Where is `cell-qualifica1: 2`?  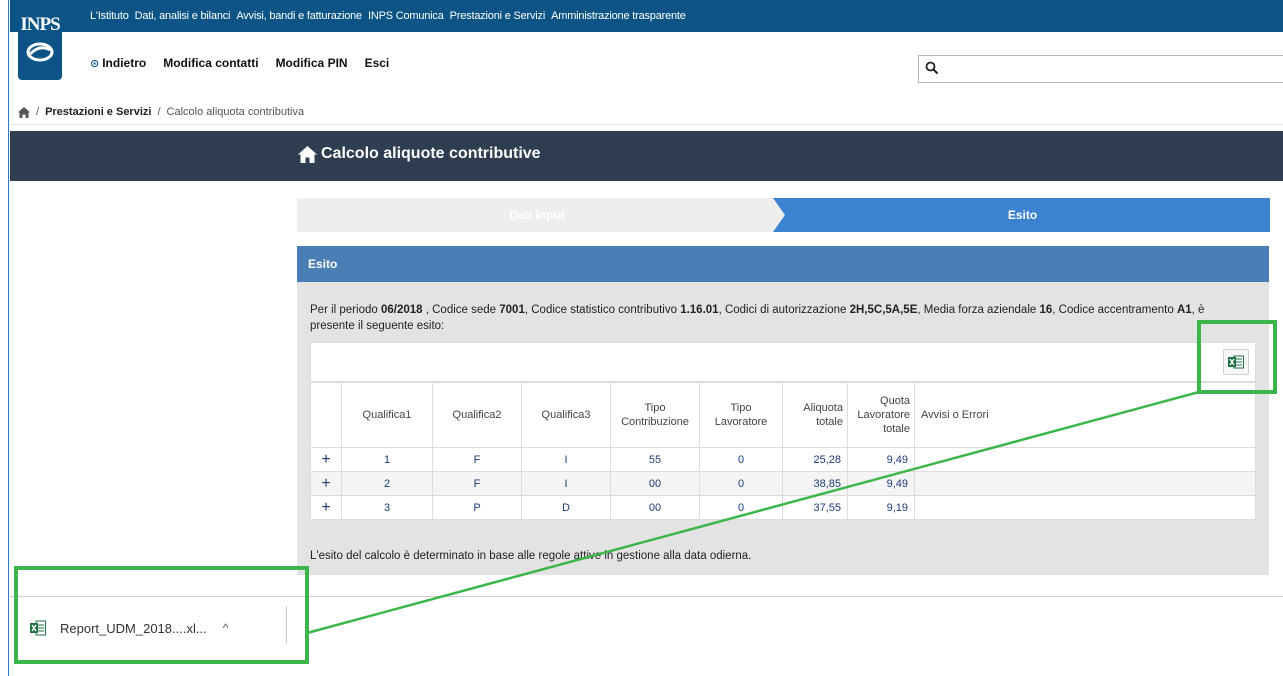 cell-qualifica1: 2 is located at coordinates (387, 483).